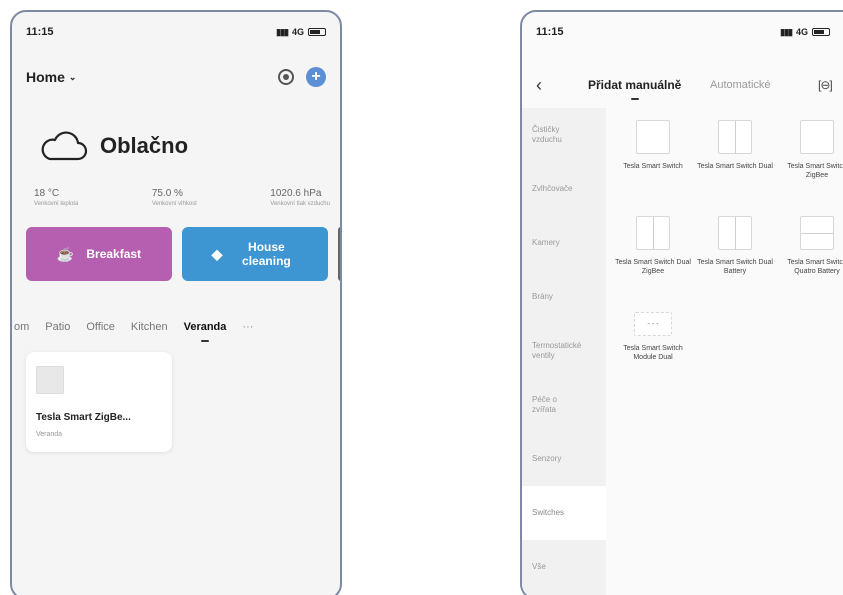  What do you see at coordinates (316, 77) in the screenshot?
I see `add-device-icon: +` at bounding box center [316, 77].